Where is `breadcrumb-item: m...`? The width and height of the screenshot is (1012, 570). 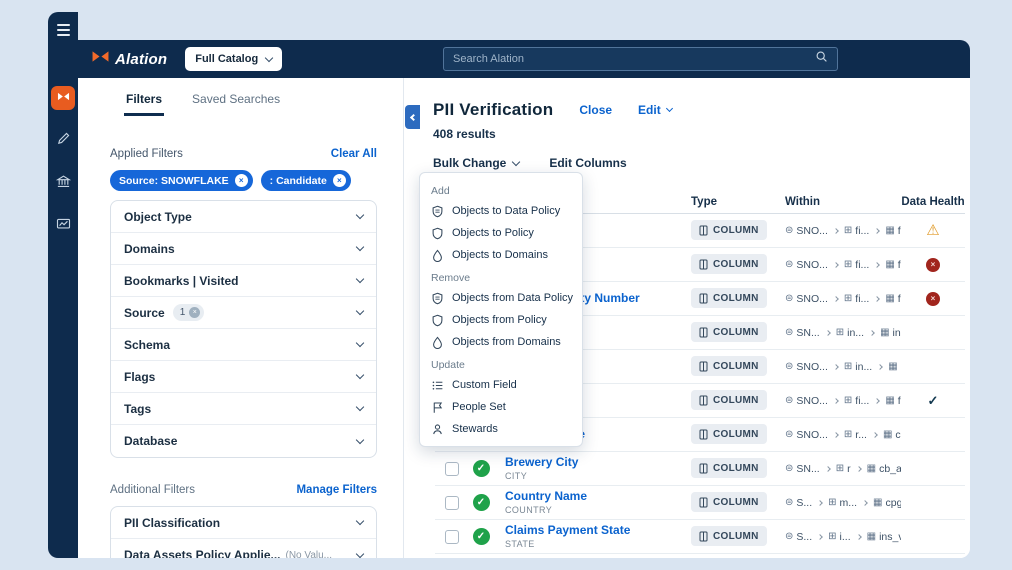 breadcrumb-item: m... is located at coordinates (849, 503).